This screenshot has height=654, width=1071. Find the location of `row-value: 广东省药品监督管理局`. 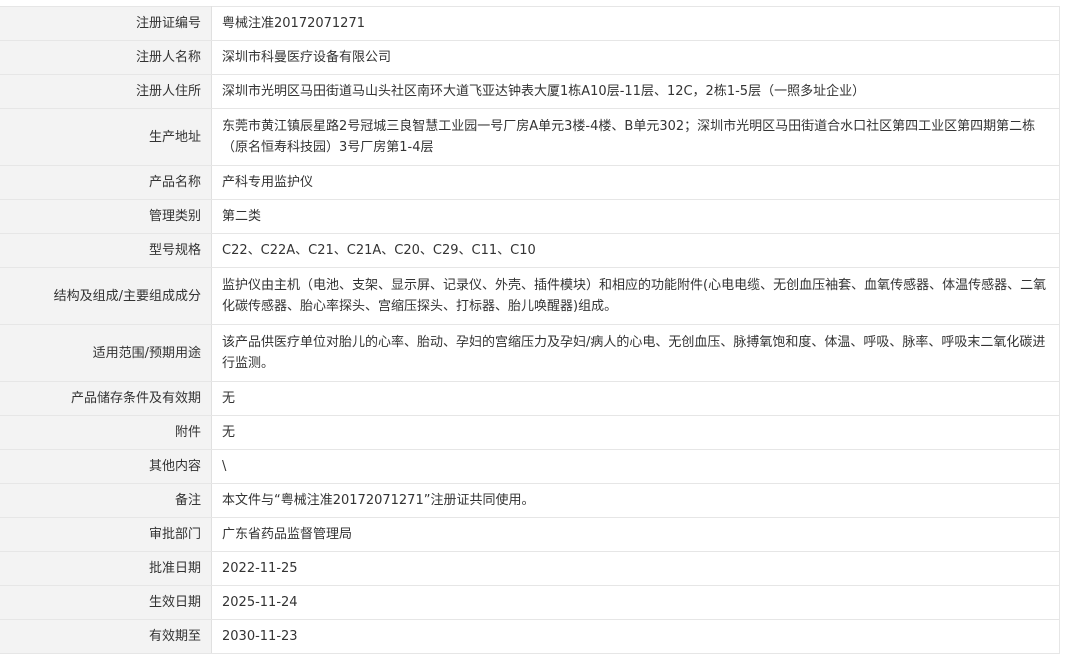

row-value: 广东省药品监督管理局 is located at coordinates (635, 534).